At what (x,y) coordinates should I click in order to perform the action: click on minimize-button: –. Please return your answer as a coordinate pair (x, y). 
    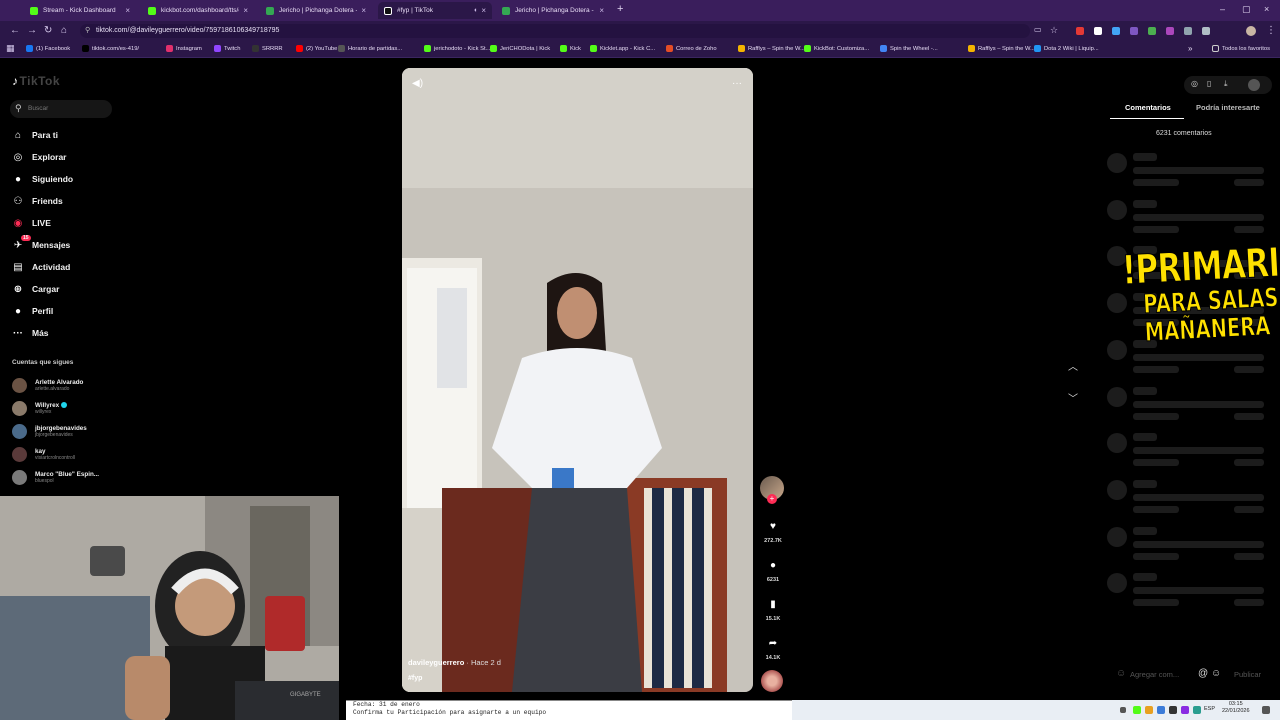
    Looking at the image, I should click on (1222, 9).